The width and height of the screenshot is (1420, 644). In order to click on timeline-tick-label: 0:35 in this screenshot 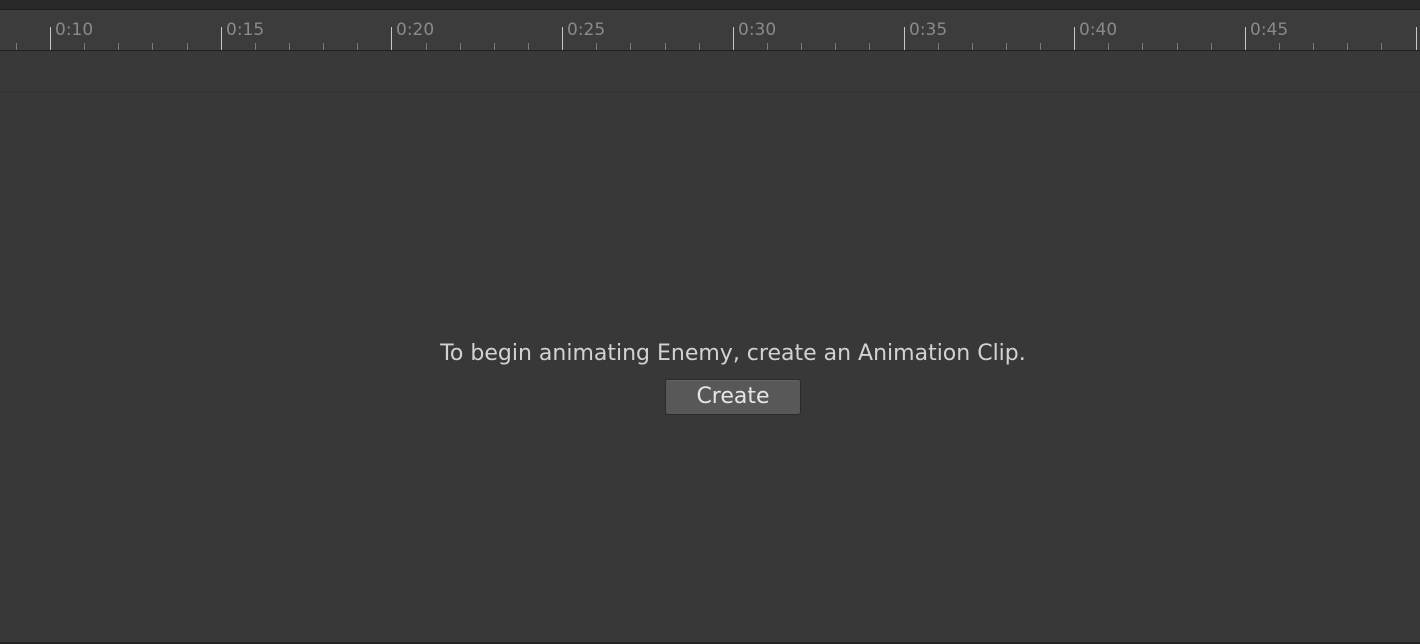, I will do `click(928, 30)`.